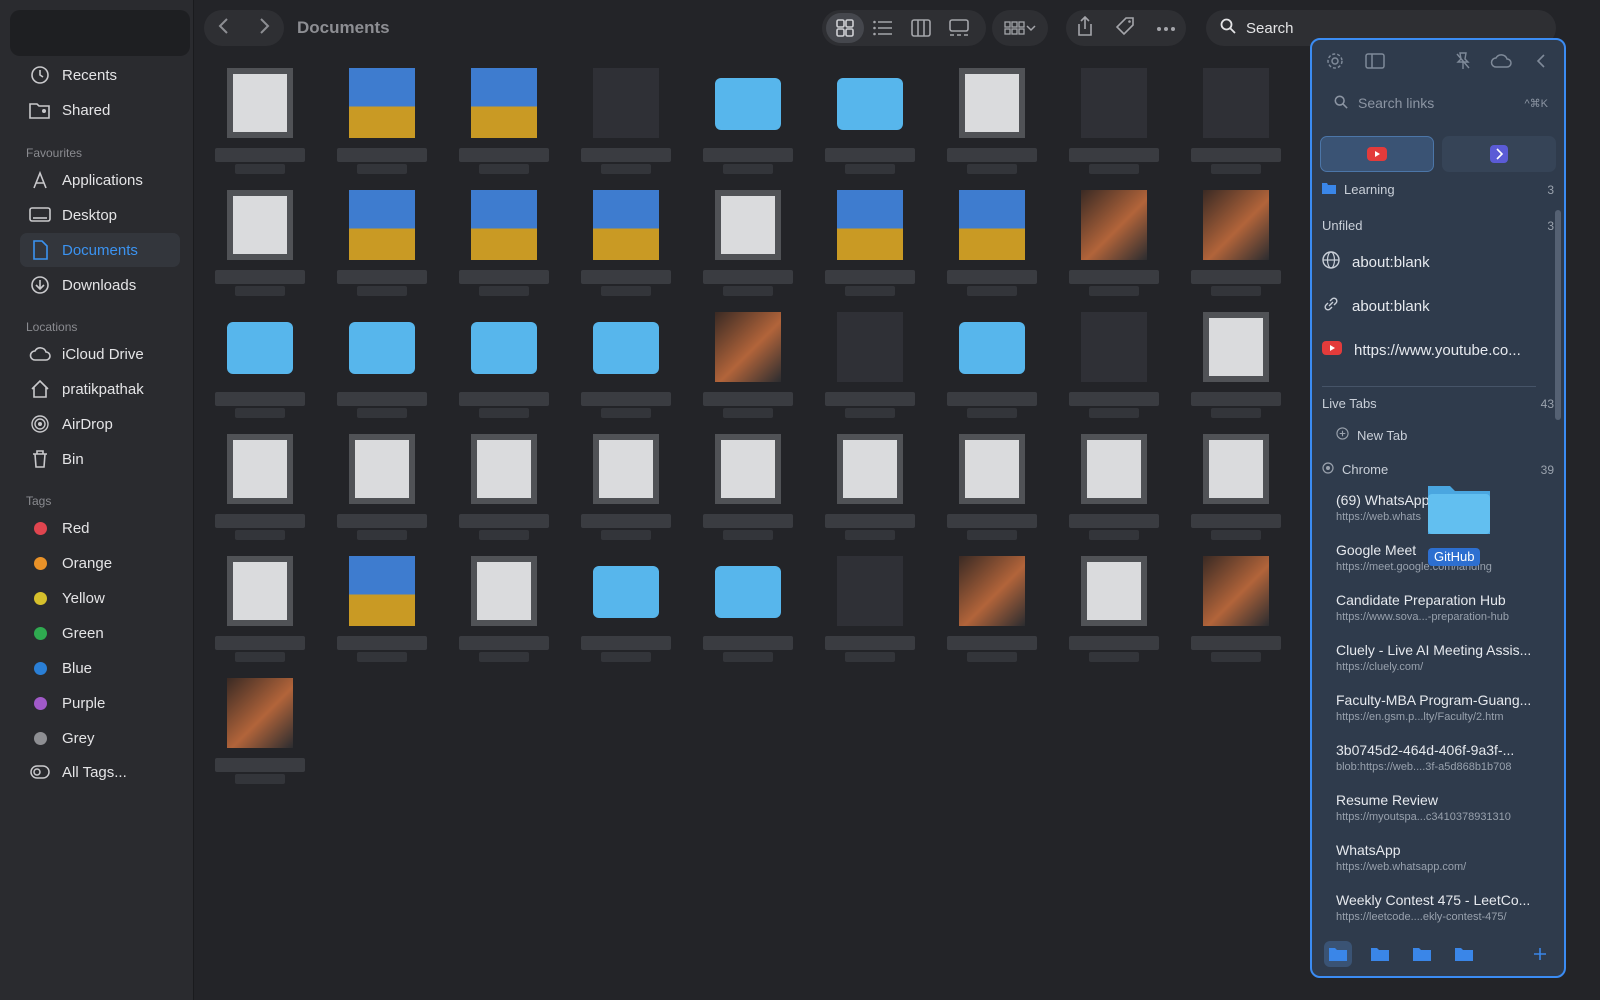 The height and width of the screenshot is (1000, 1600). I want to click on share-button, so click(1085, 28).